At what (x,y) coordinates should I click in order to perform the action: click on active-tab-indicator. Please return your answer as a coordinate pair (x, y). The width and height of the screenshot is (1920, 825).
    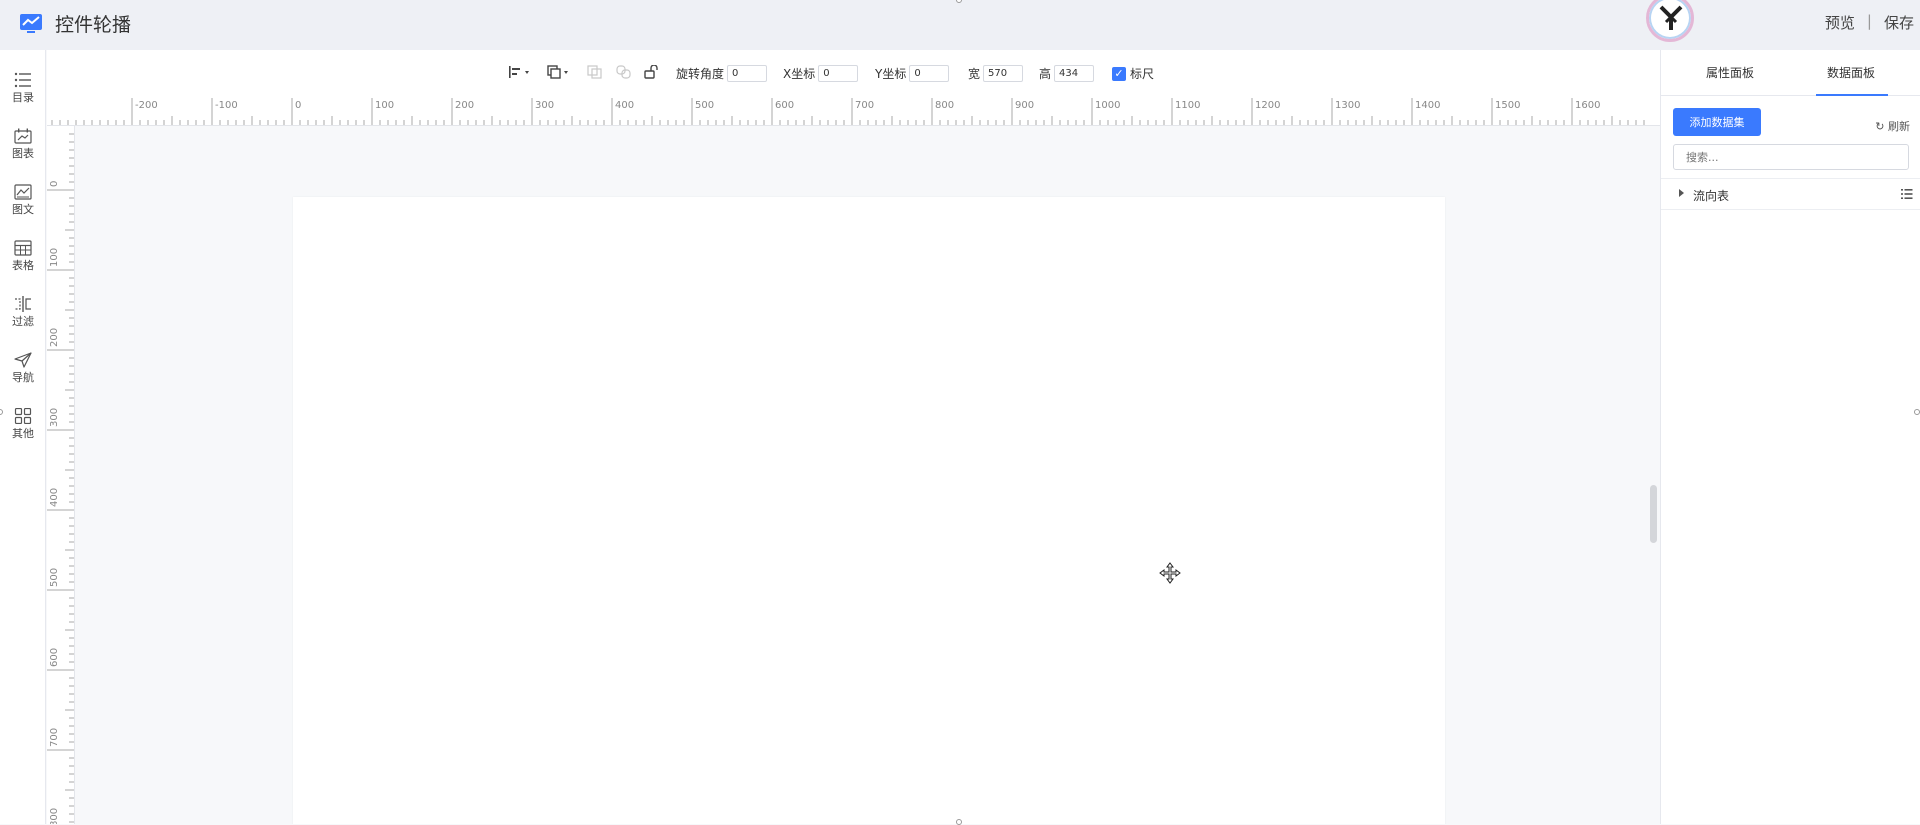
    Looking at the image, I should click on (1852, 95).